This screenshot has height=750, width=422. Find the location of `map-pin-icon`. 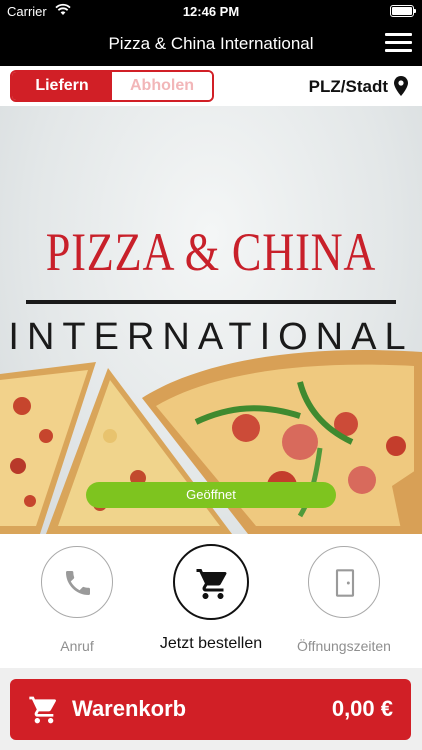

map-pin-icon is located at coordinates (401, 86).